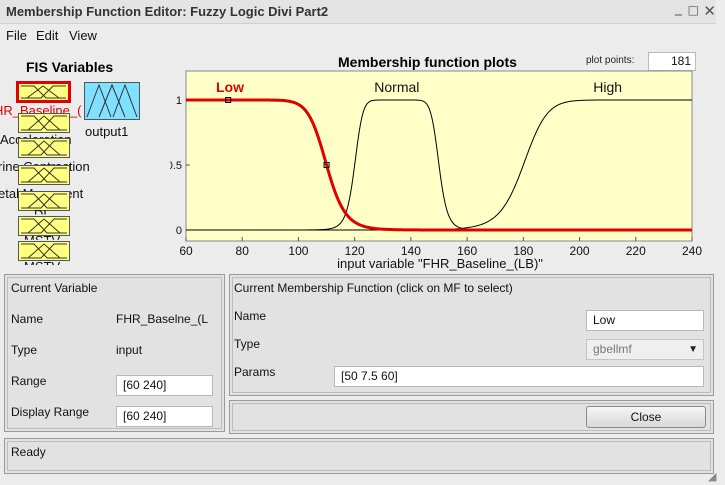 The image size is (725, 485). Describe the element at coordinates (440, 263) in the screenshot. I see `x-axis-label: input variable "FHR_Baseline_(LB)"` at that location.